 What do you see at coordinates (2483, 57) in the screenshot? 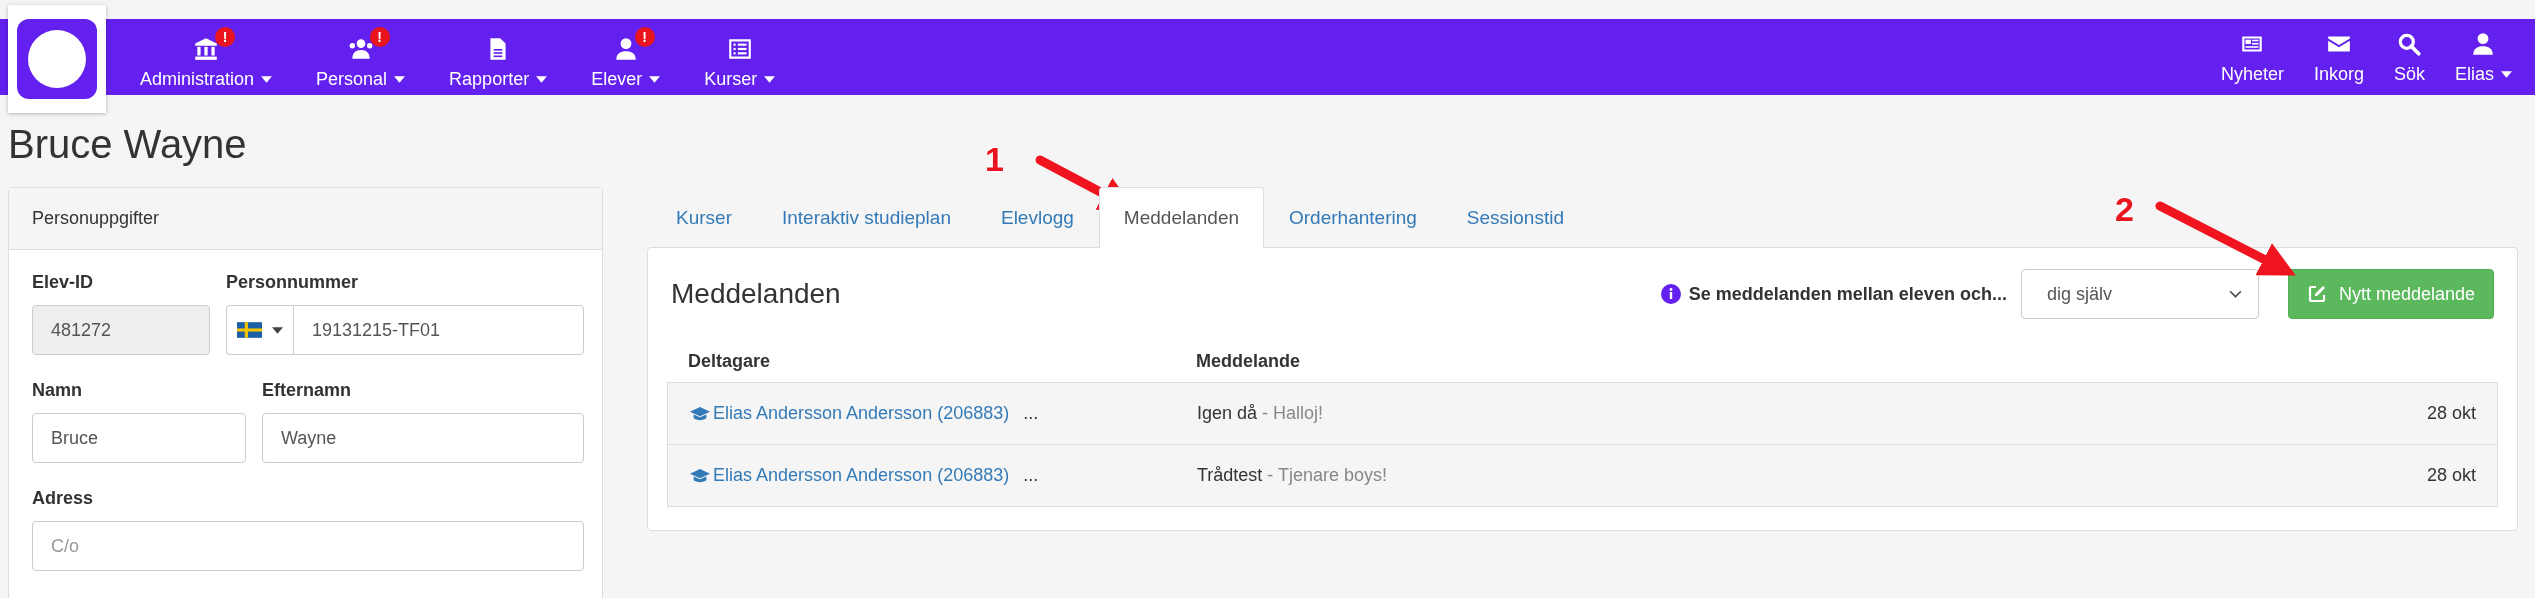
I see `nav-item: Elias` at bounding box center [2483, 57].